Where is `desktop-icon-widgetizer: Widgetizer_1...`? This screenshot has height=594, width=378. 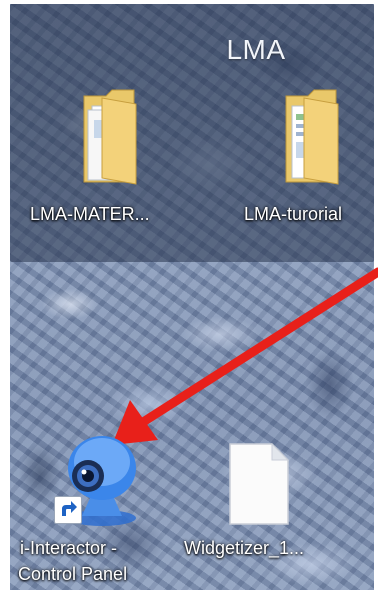
desktop-icon-widgetizer: Widgetizer_1... is located at coordinates (267, 510).